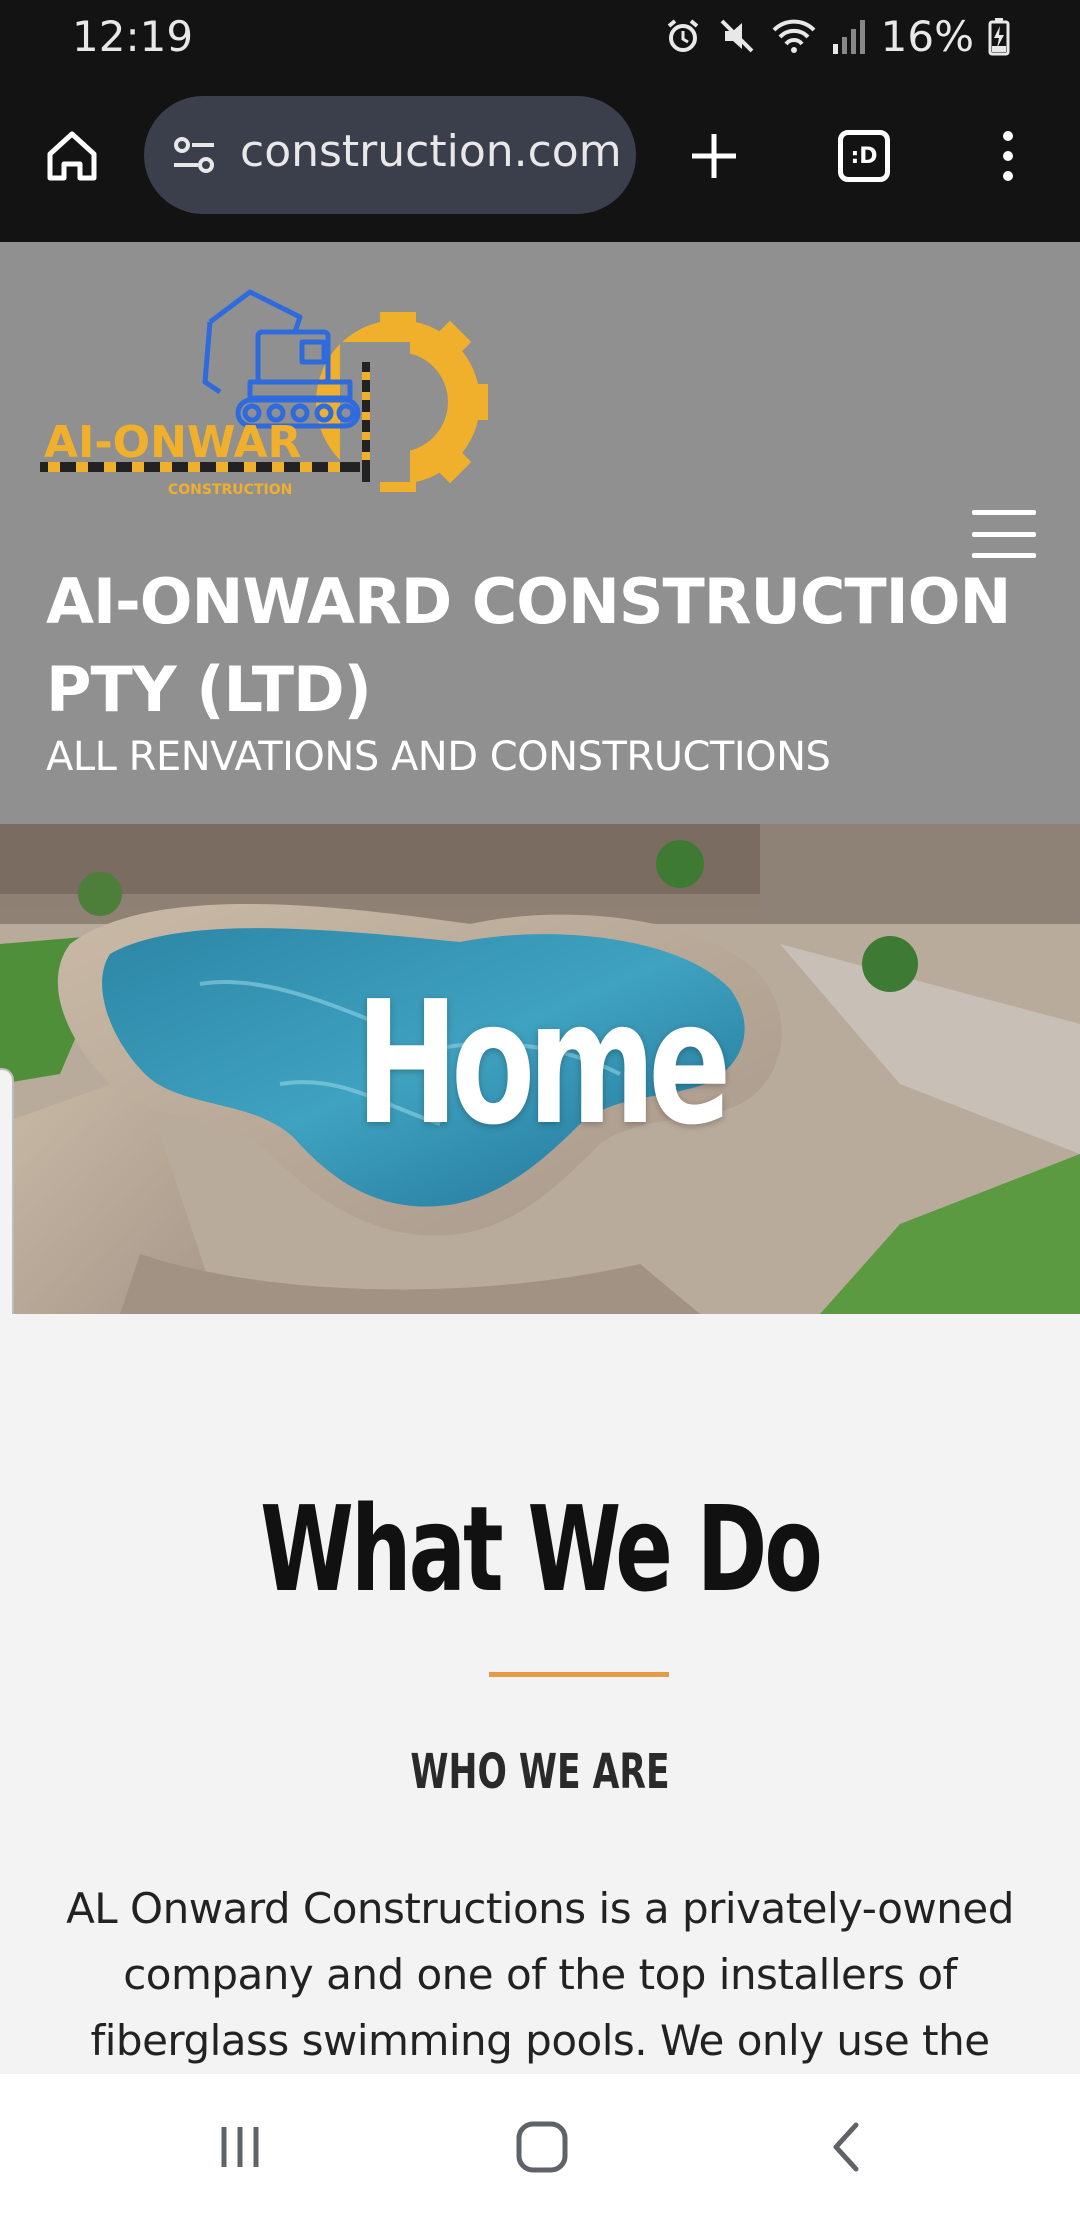 This screenshot has height=2220, width=1080. What do you see at coordinates (195, 155) in the screenshot?
I see `site-info-icon` at bounding box center [195, 155].